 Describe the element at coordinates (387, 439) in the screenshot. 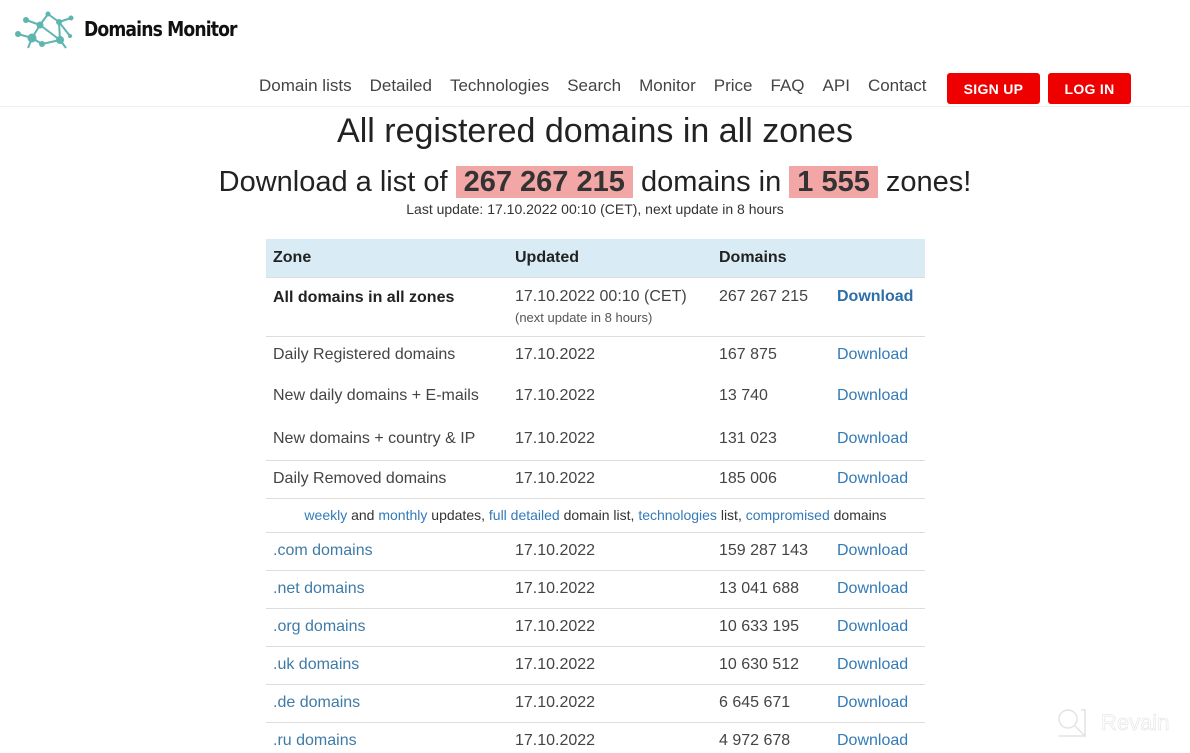

I see `zone-cell: New domains + country & IP` at that location.